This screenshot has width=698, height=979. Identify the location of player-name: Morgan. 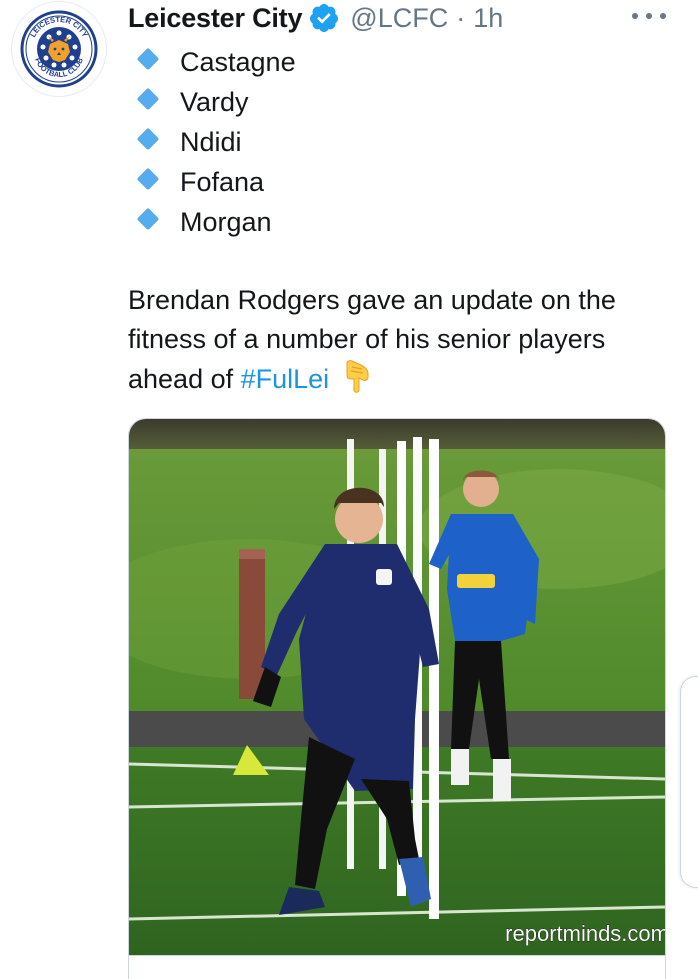
(226, 221).